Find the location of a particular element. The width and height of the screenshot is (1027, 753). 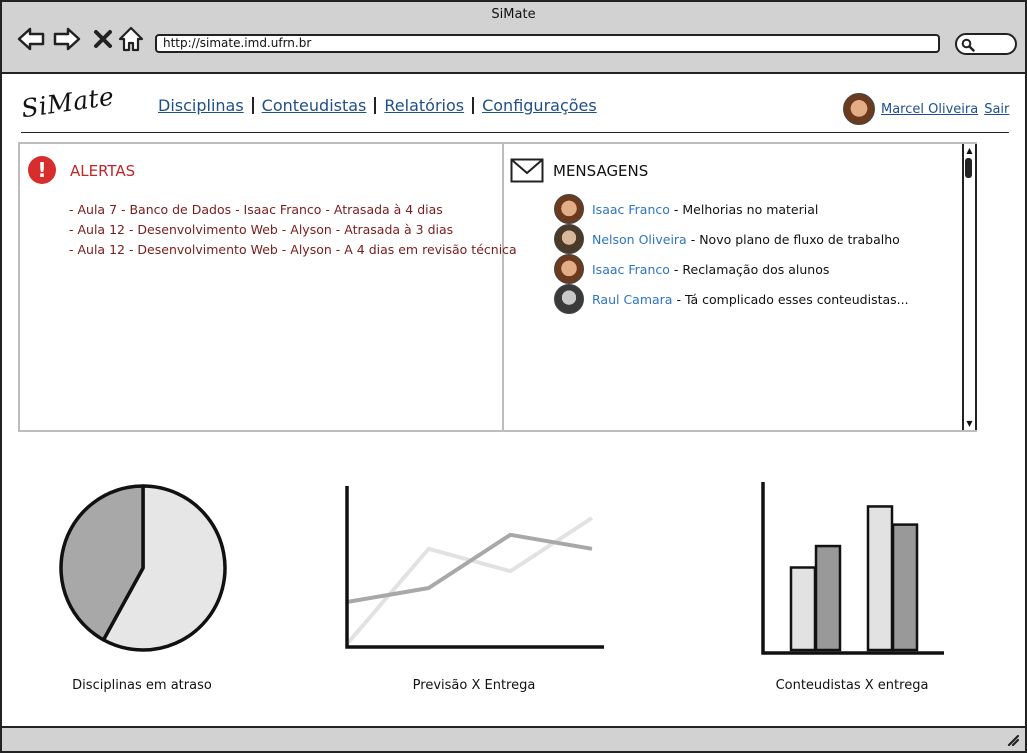

message-item: Isaac Franco - Melhorias no material is located at coordinates (731, 209).